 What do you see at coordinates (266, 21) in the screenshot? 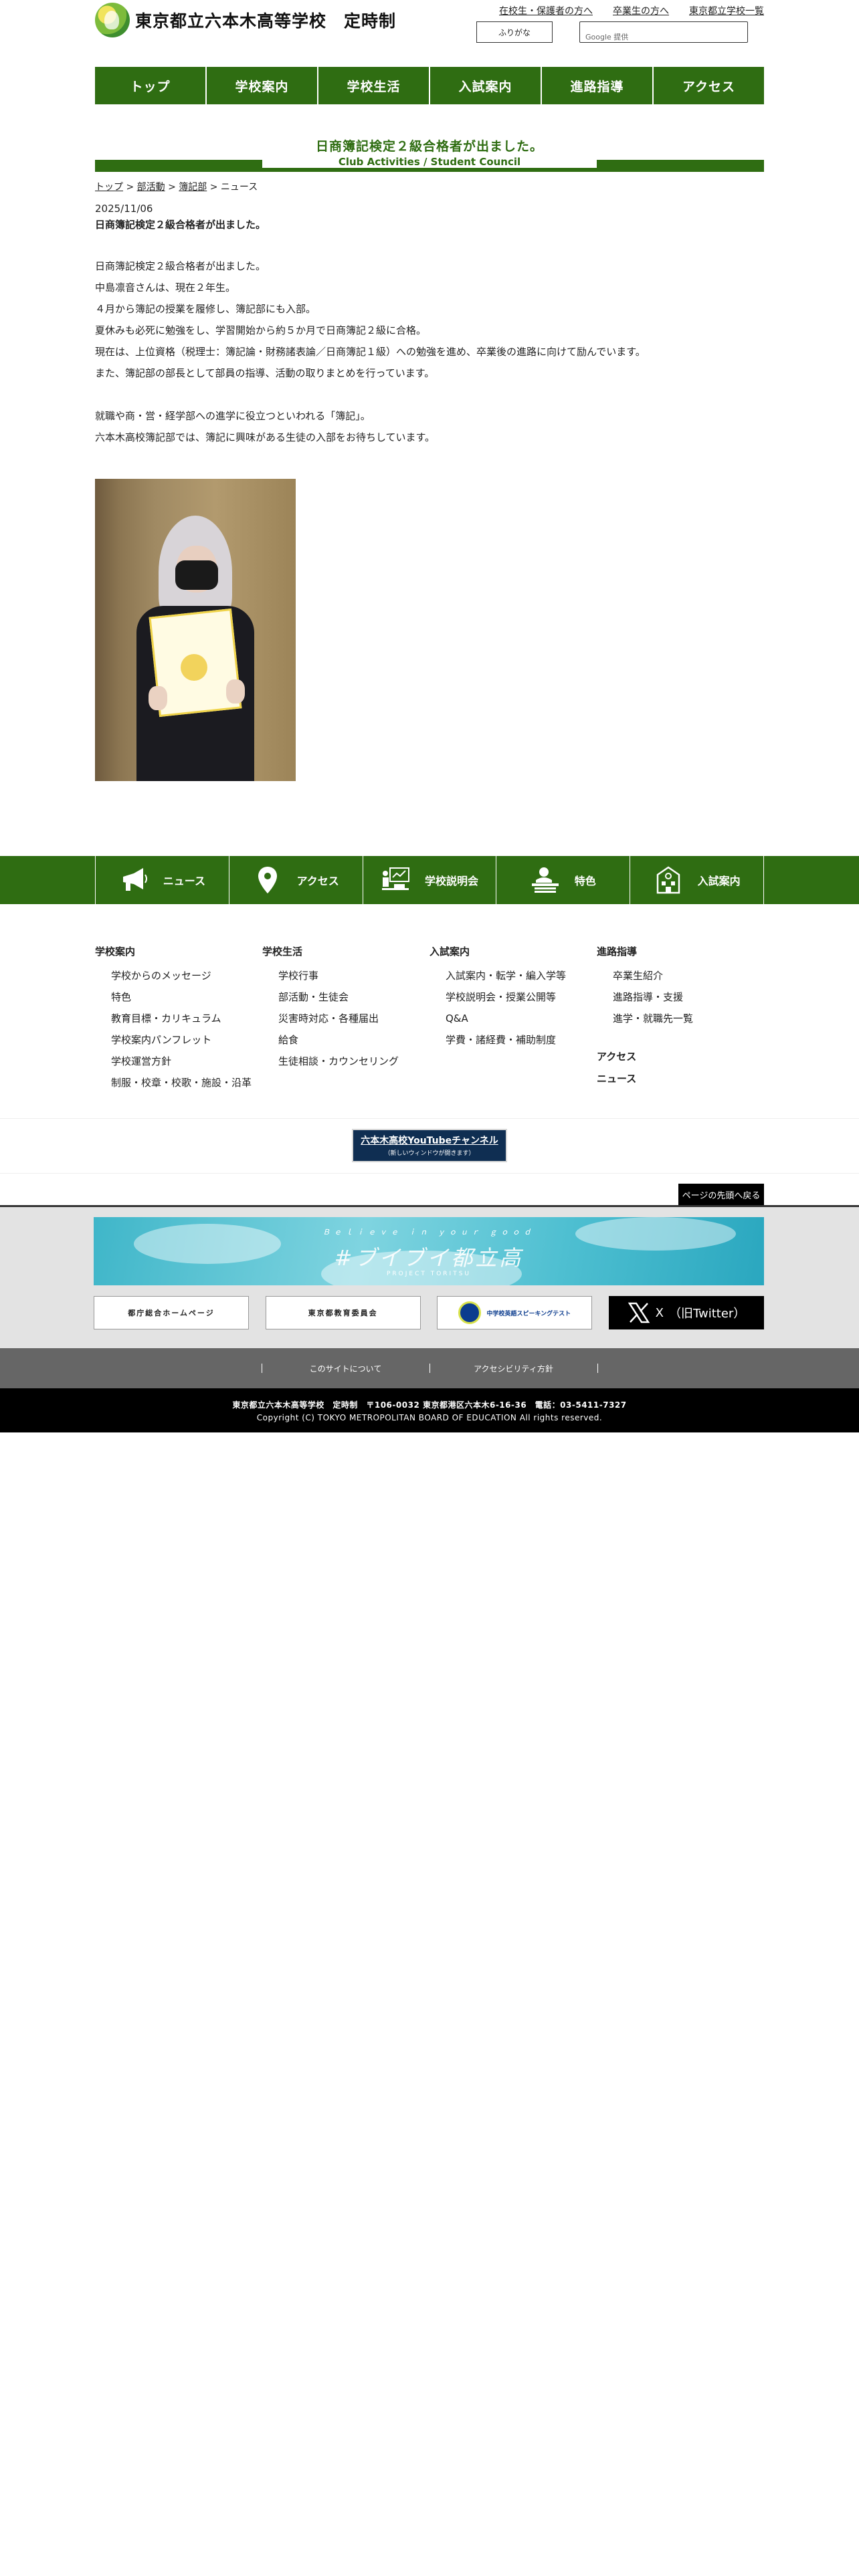
I see `school-name: 東京都立六本木高等学校 定時制` at bounding box center [266, 21].